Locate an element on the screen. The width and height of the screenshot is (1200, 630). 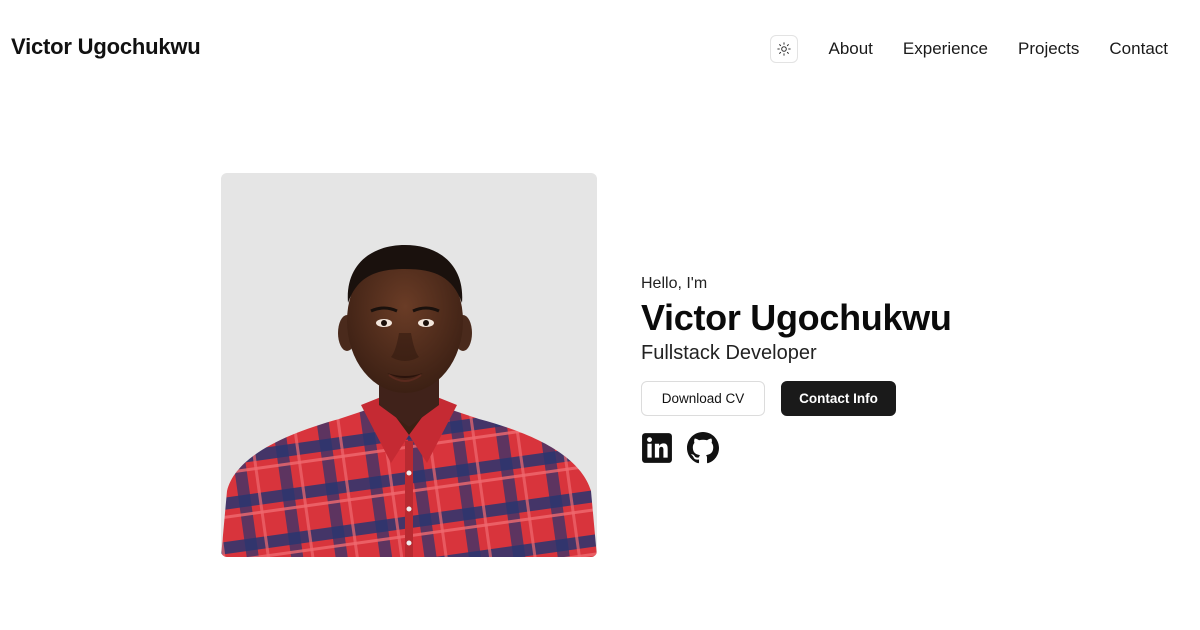
greeting-text: Hello, I'm is located at coordinates (674, 283).